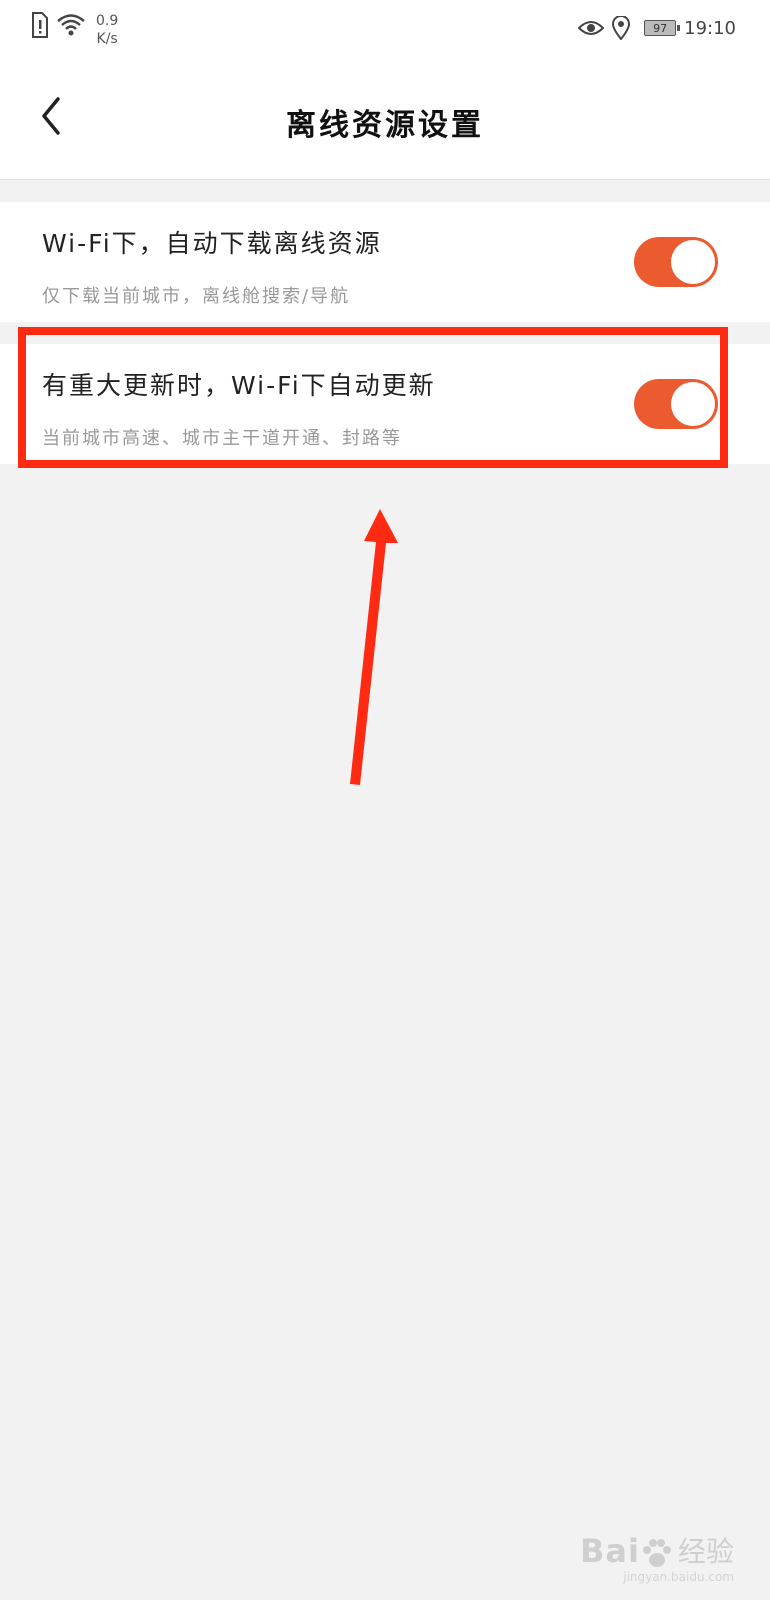  What do you see at coordinates (678, 1577) in the screenshot?
I see `watermark-url: jingyan.baidu.com` at bounding box center [678, 1577].